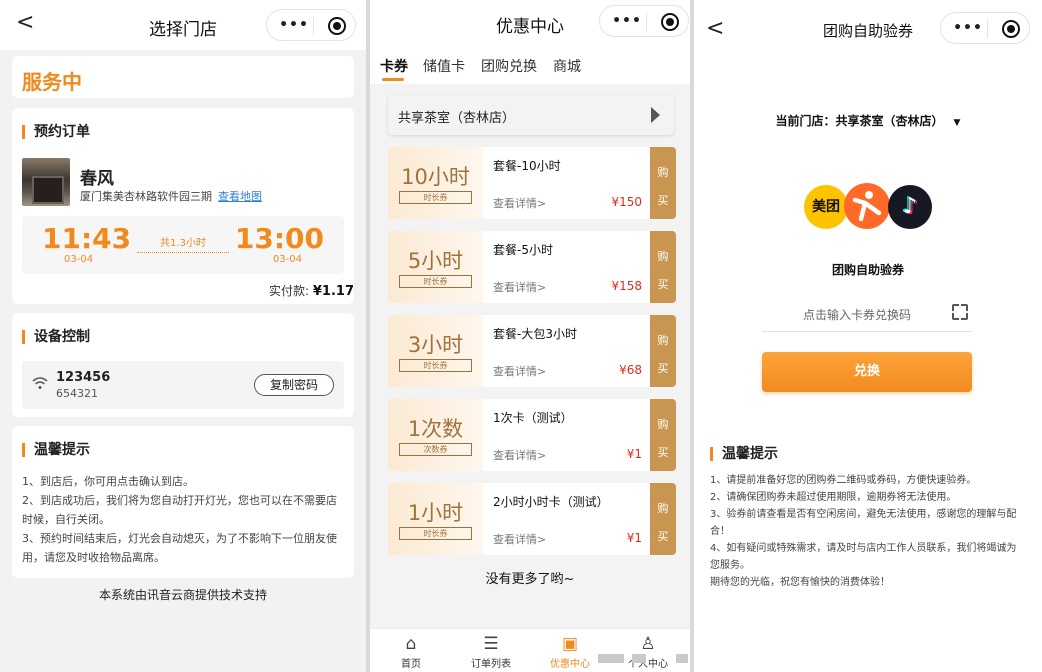 The width and height of the screenshot is (1042, 672). Describe the element at coordinates (626, 286) in the screenshot. I see `coupon-price: ¥158` at that location.